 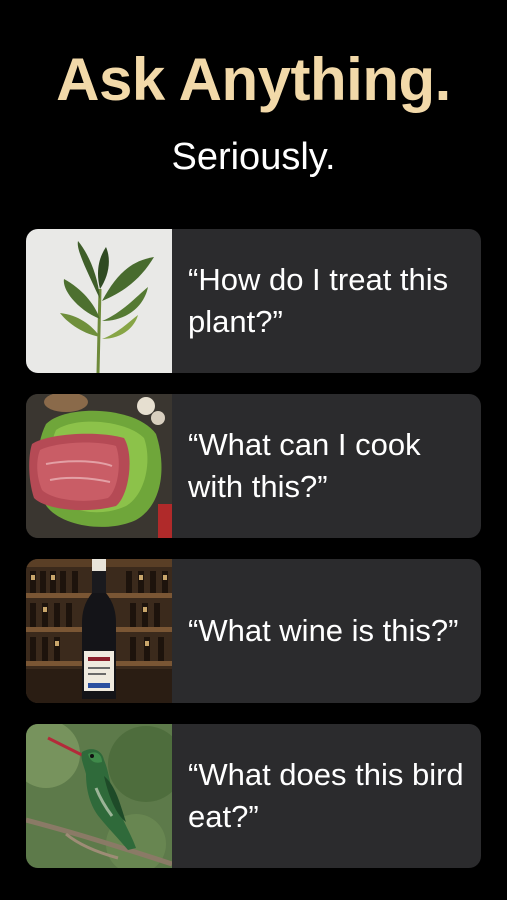 I want to click on question-text: “What wine is this?”, so click(x=323, y=630).